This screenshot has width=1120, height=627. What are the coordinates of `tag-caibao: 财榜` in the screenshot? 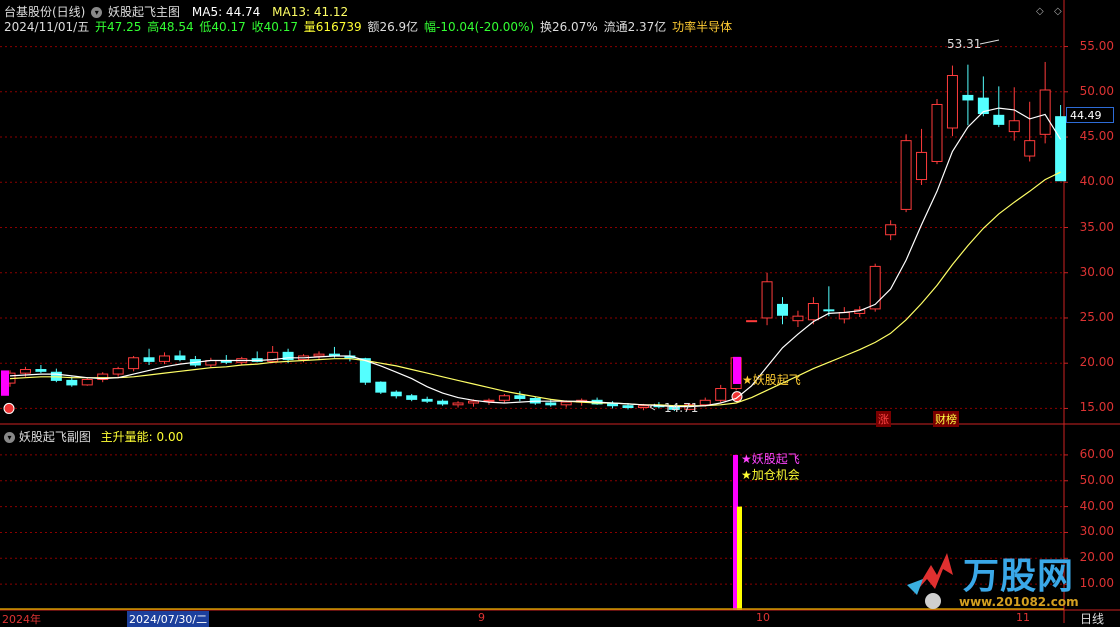 It's located at (946, 419).